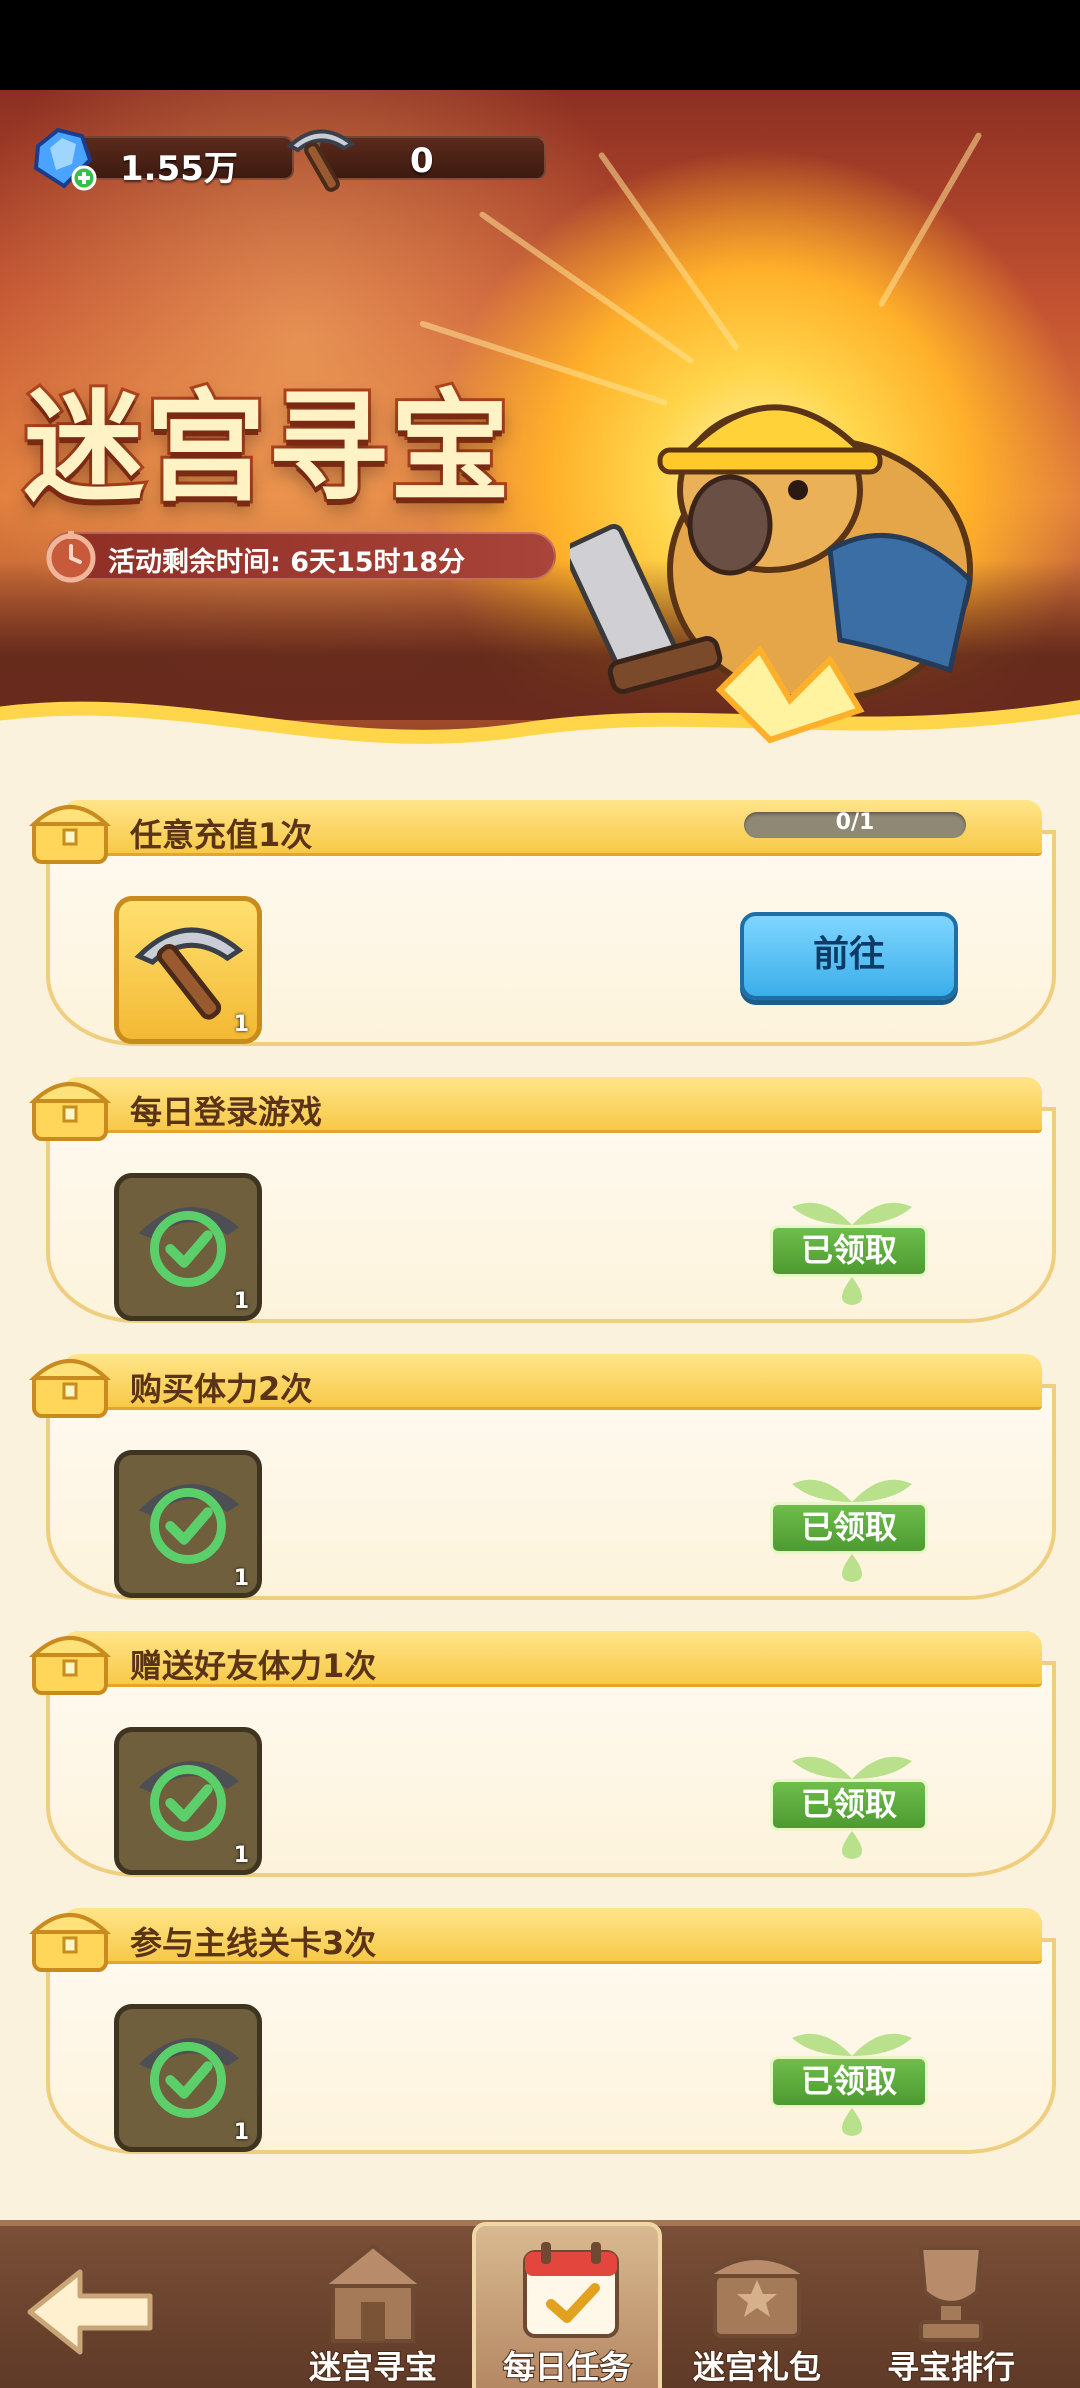  I want to click on task-title: 赠送好友体力1次, so click(253, 1666).